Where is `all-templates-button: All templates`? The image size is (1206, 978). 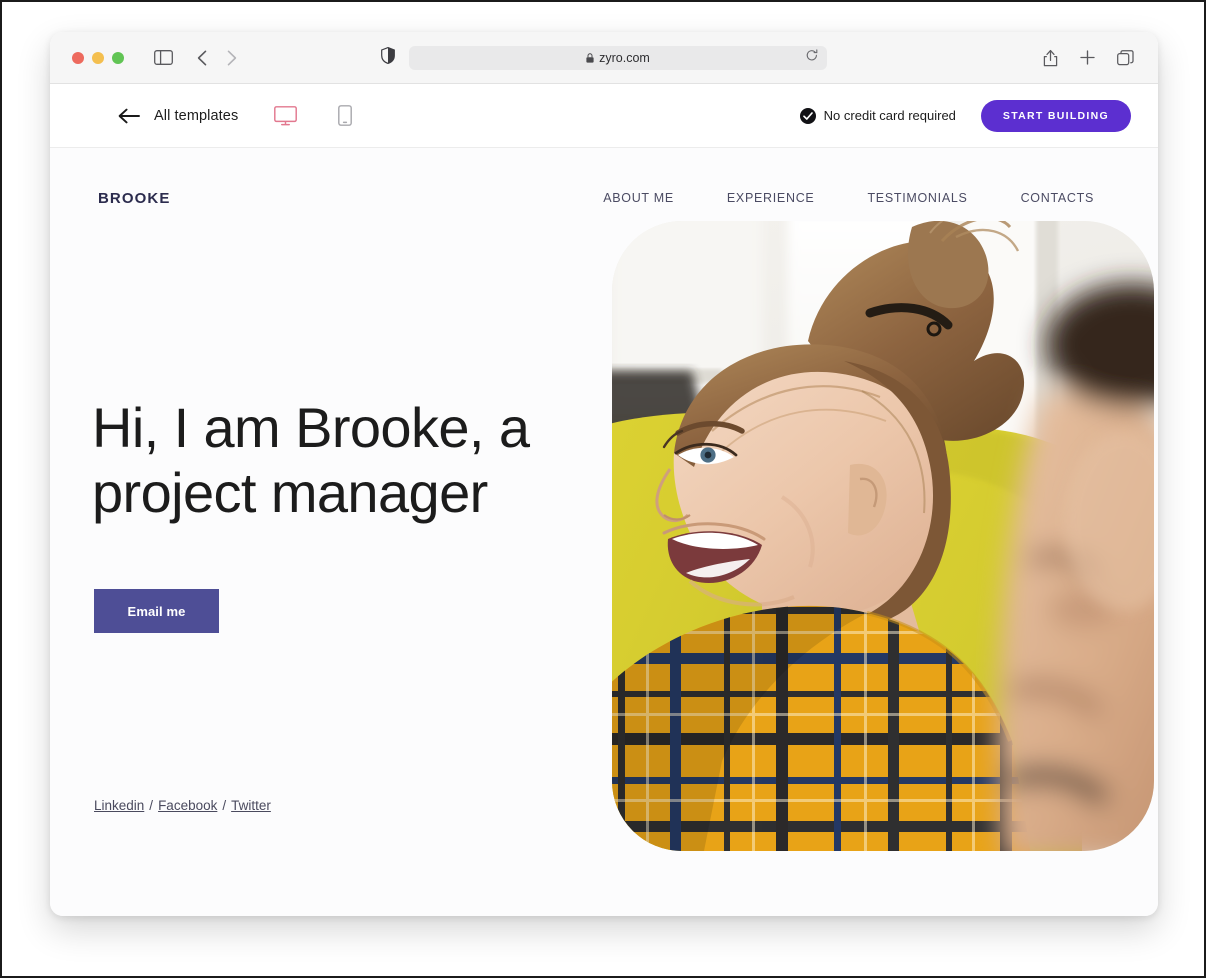
all-templates-button: All templates is located at coordinates (178, 116).